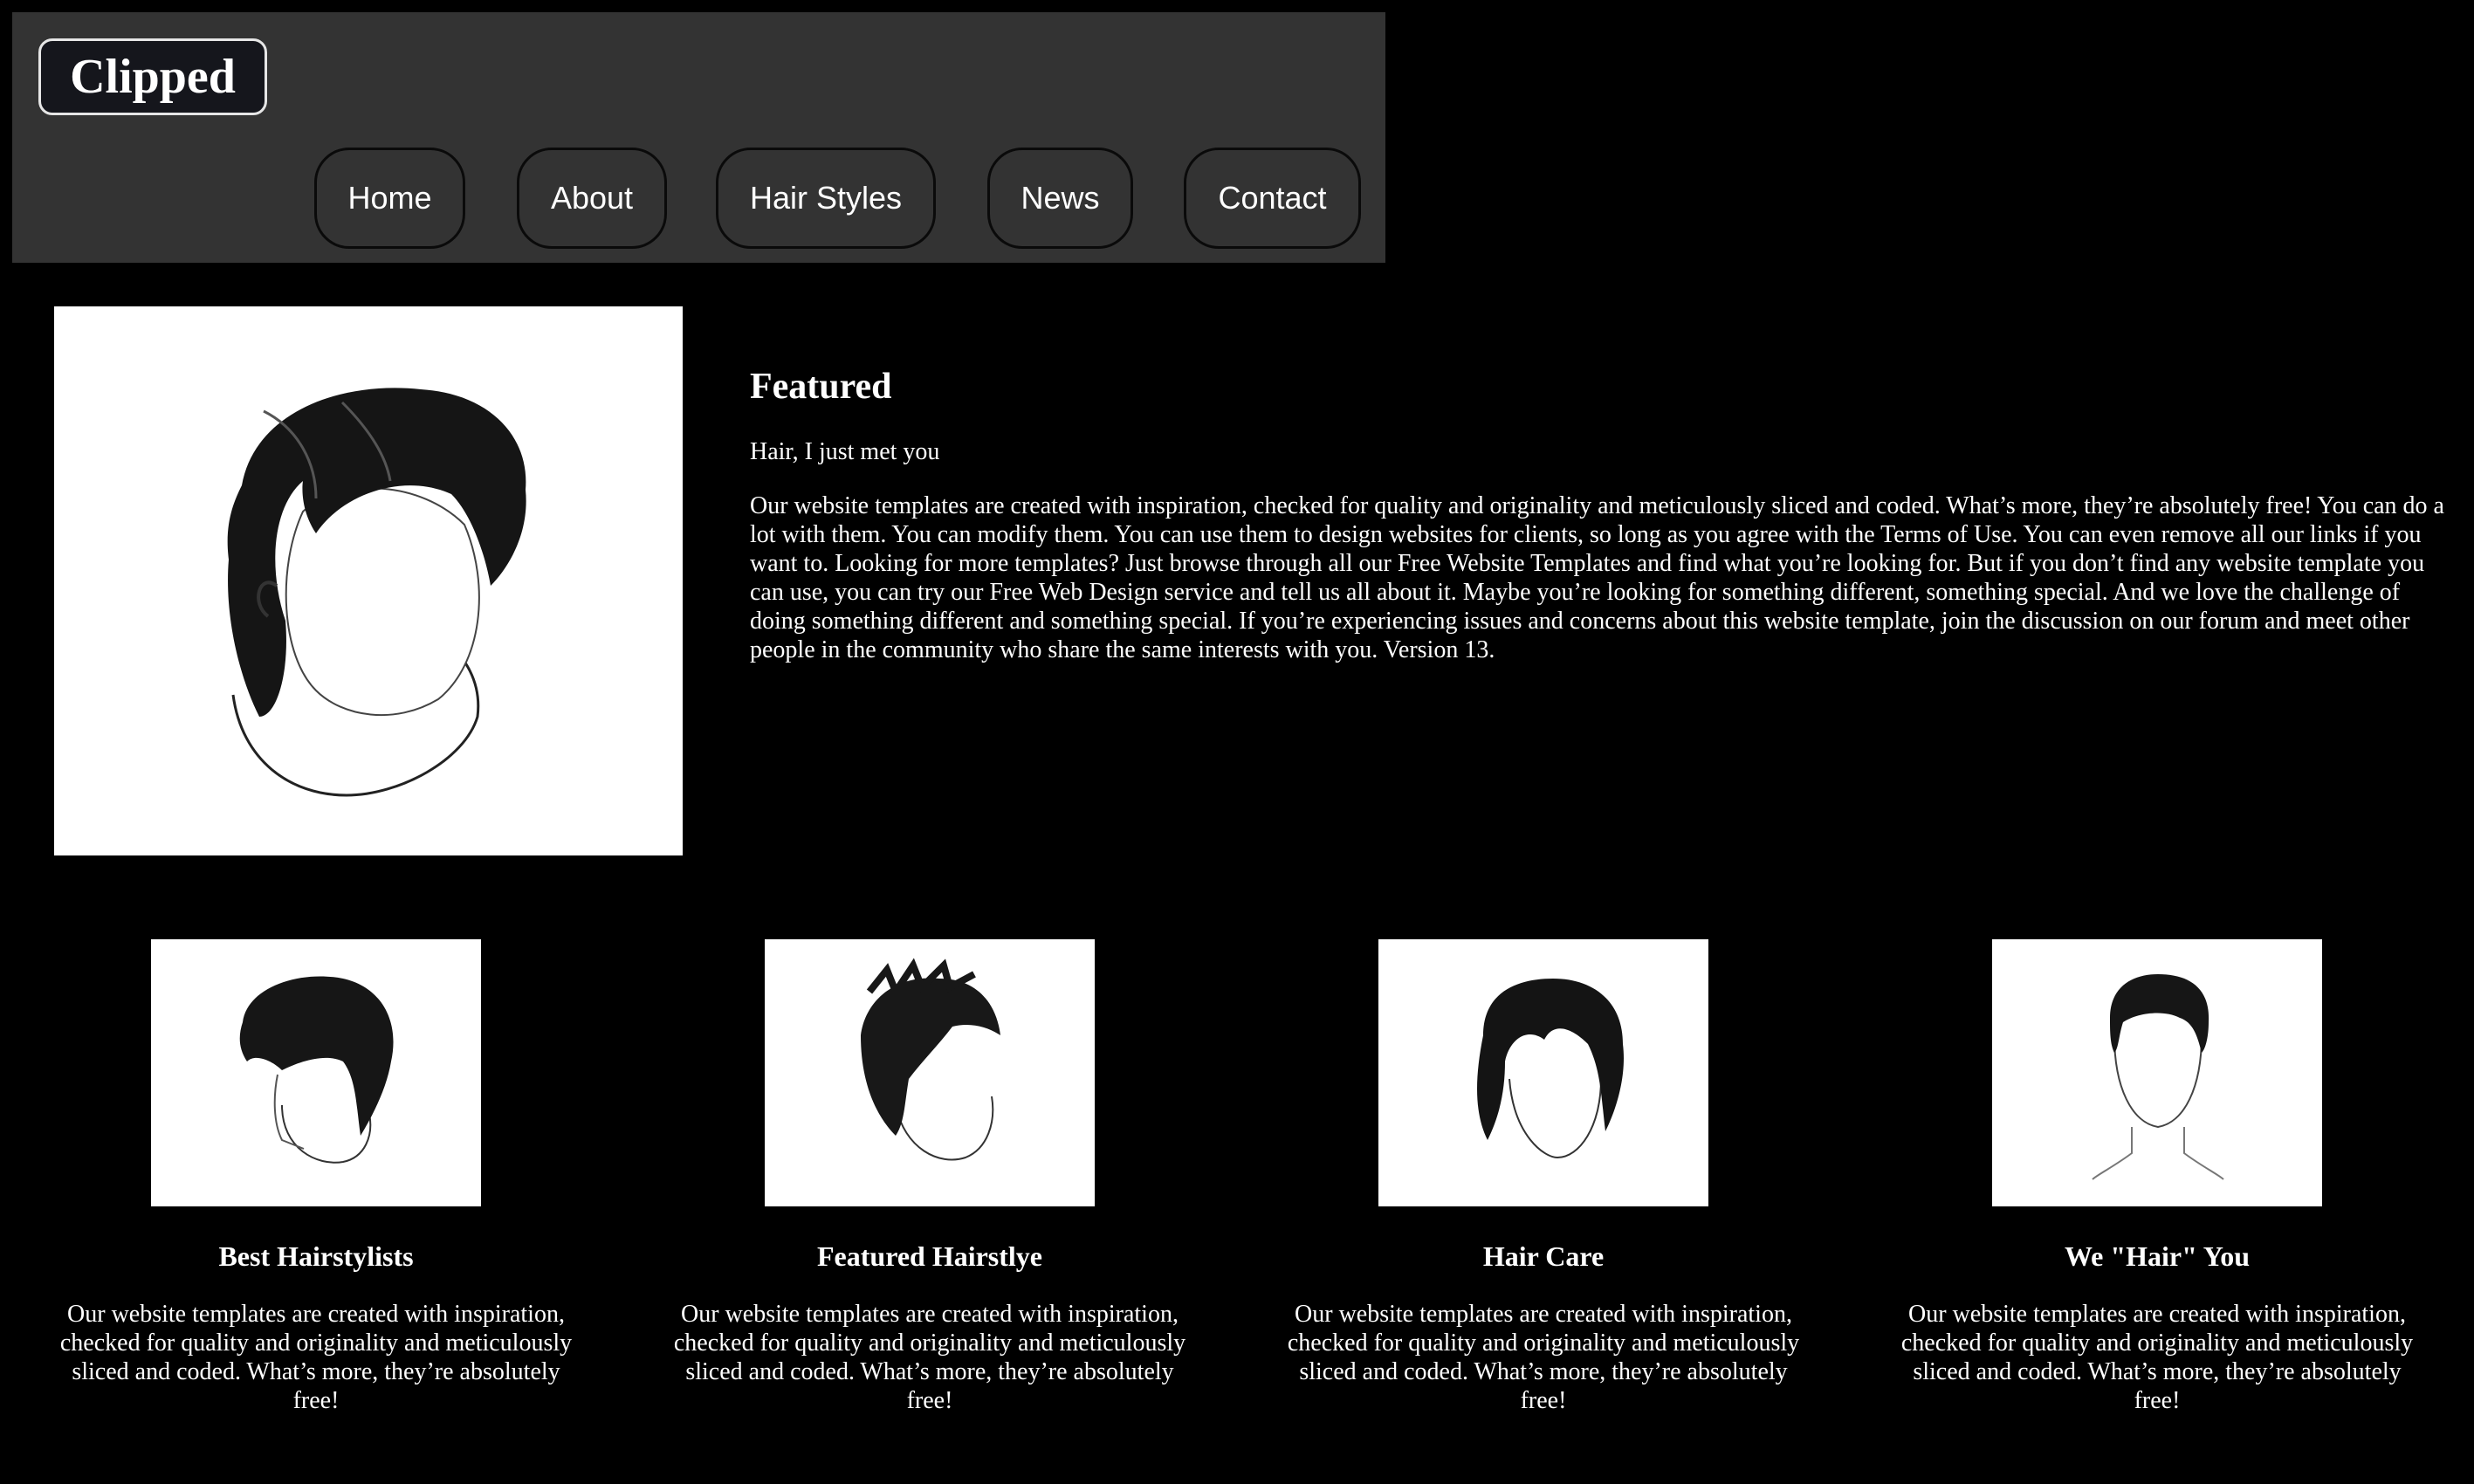  What do you see at coordinates (369, 580) in the screenshot?
I see `featured-image` at bounding box center [369, 580].